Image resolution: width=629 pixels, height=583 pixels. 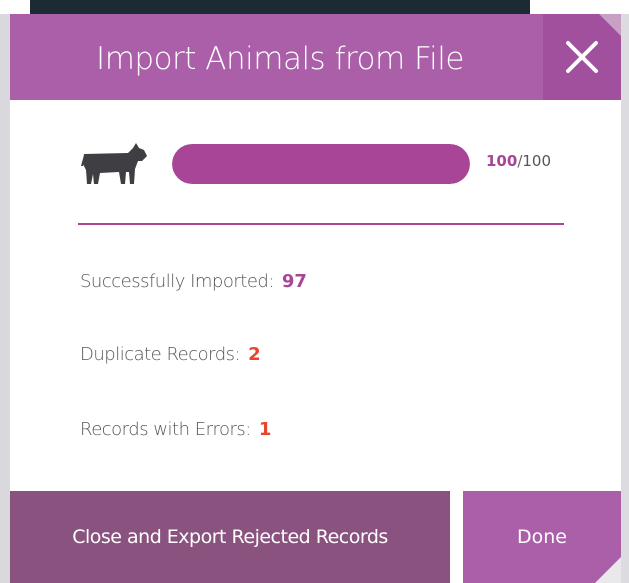 I want to click on close-and-export-button: Close and Export Rejected Records, so click(x=230, y=537).